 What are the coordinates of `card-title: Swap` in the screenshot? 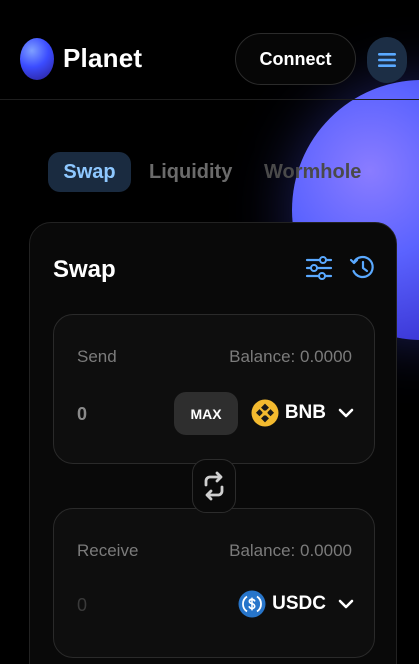 It's located at (84, 269).